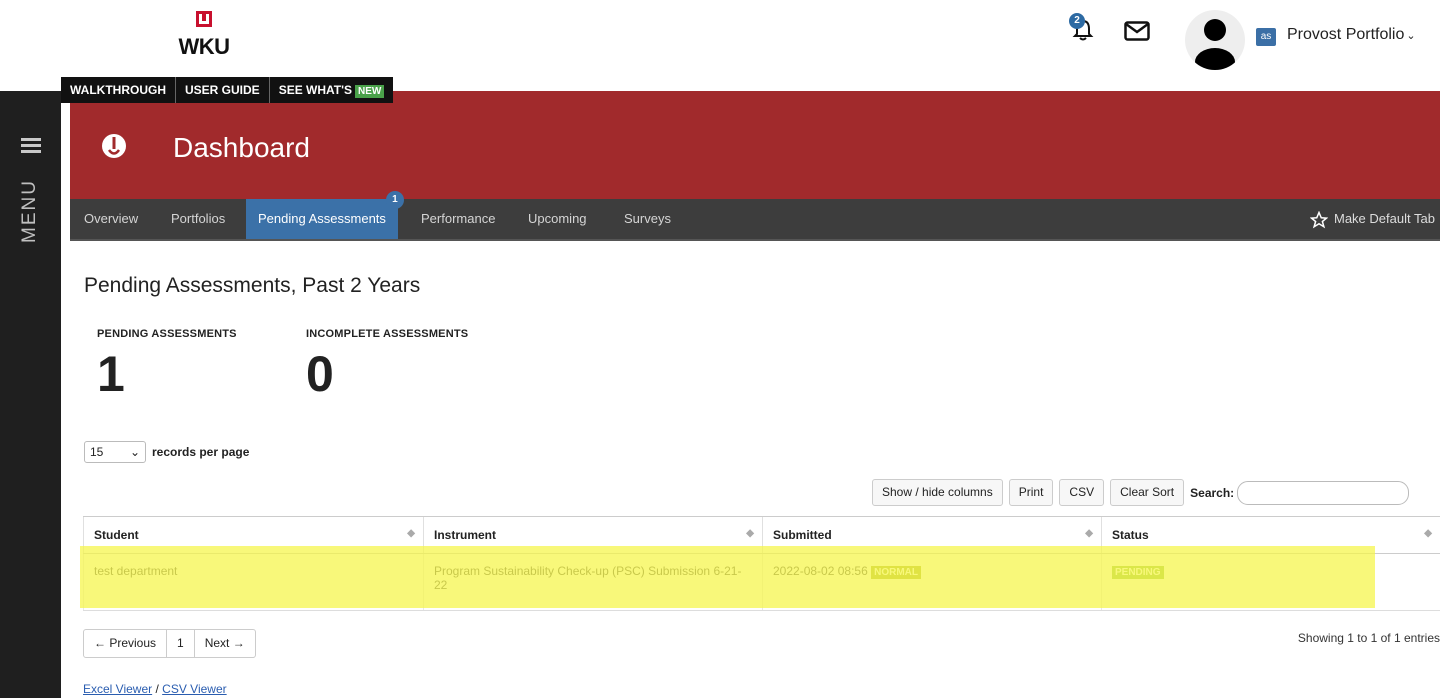 Image resolution: width=1440 pixels, height=698 pixels. Describe the element at coordinates (1077, 21) in the screenshot. I see `notification-badge: 2` at that location.